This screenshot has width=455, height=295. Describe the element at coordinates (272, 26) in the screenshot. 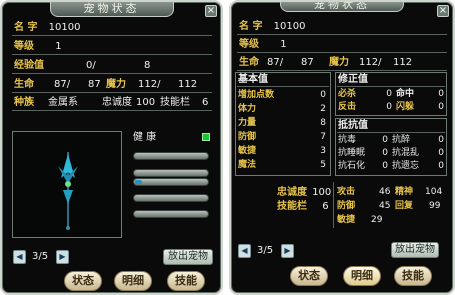

I see `name-row: 名 字 10100` at that location.